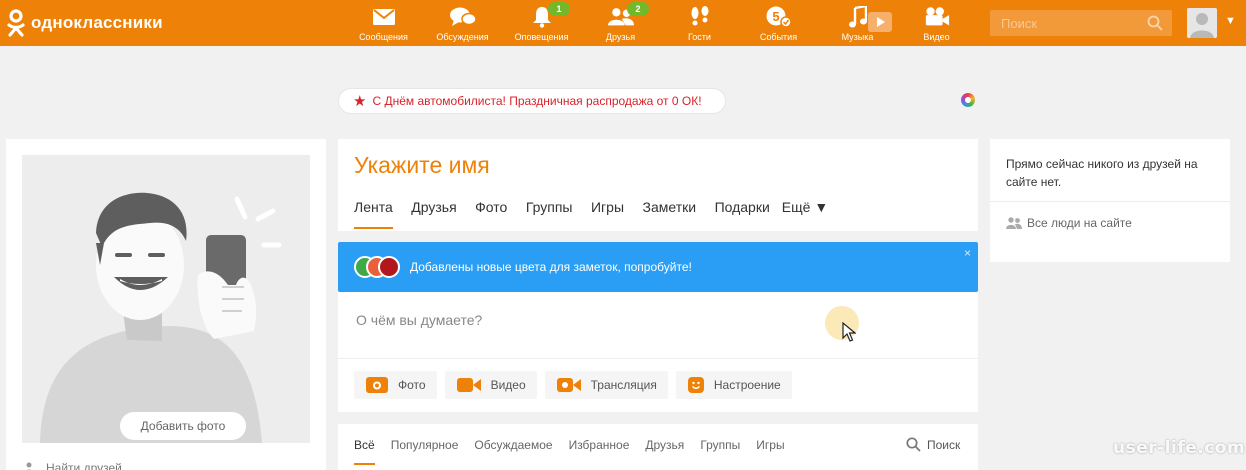 Image resolution: width=1246 pixels, height=470 pixels. What do you see at coordinates (778, 37) in the screenshot?
I see `nav-label: События` at bounding box center [778, 37].